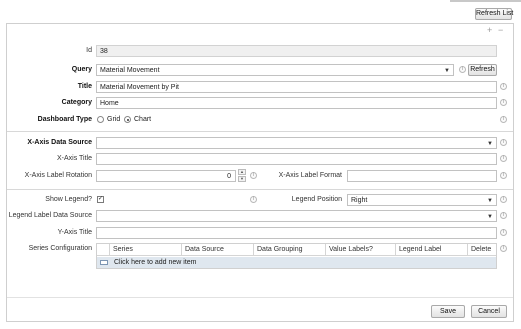 The width and height of the screenshot is (521, 329). I want to click on radio-chart, so click(127, 119).